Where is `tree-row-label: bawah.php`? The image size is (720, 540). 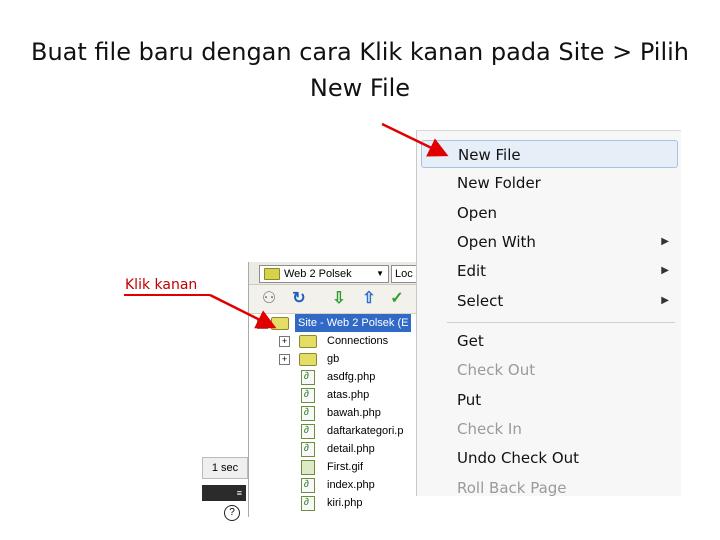
tree-row-label: bawah.php is located at coordinates (354, 413).